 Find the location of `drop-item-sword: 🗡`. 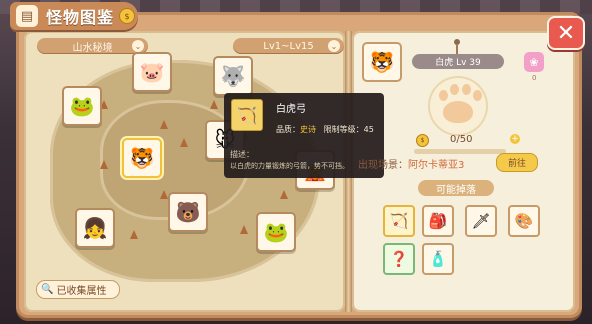

drop-item-sword: 🗡 is located at coordinates (481, 221).